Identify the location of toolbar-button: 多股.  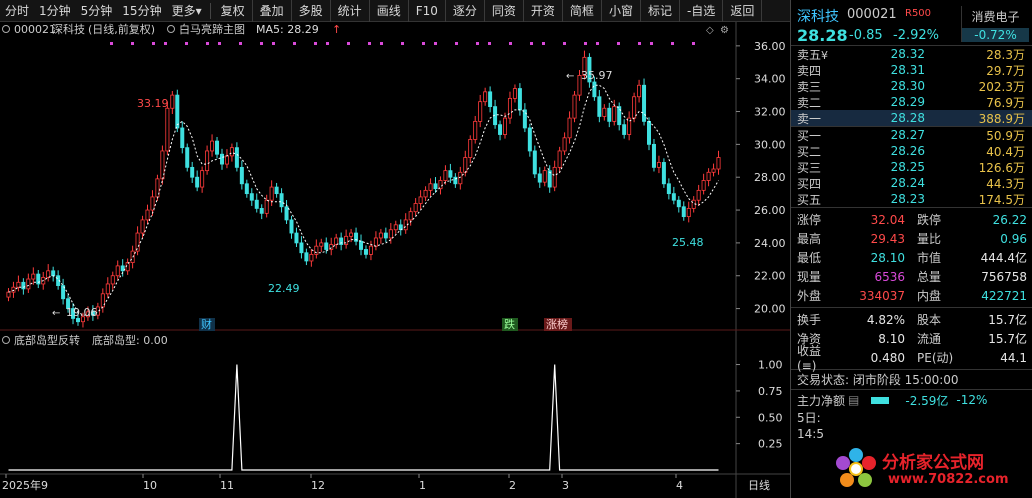
(311, 11).